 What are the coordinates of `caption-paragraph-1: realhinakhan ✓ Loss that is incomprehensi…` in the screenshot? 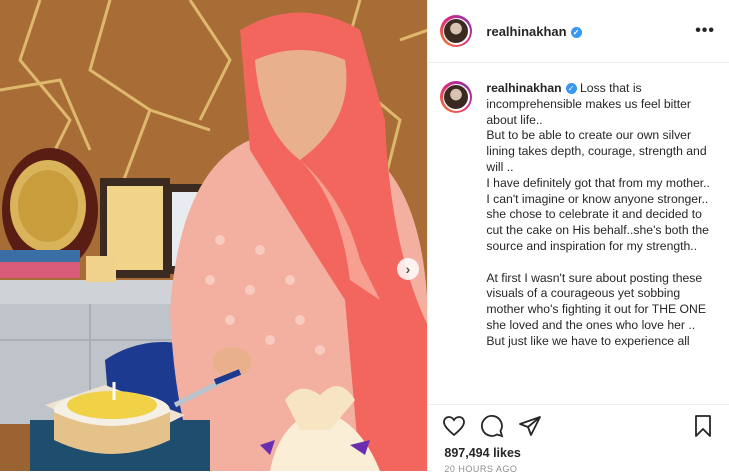 It's located at (600, 104).